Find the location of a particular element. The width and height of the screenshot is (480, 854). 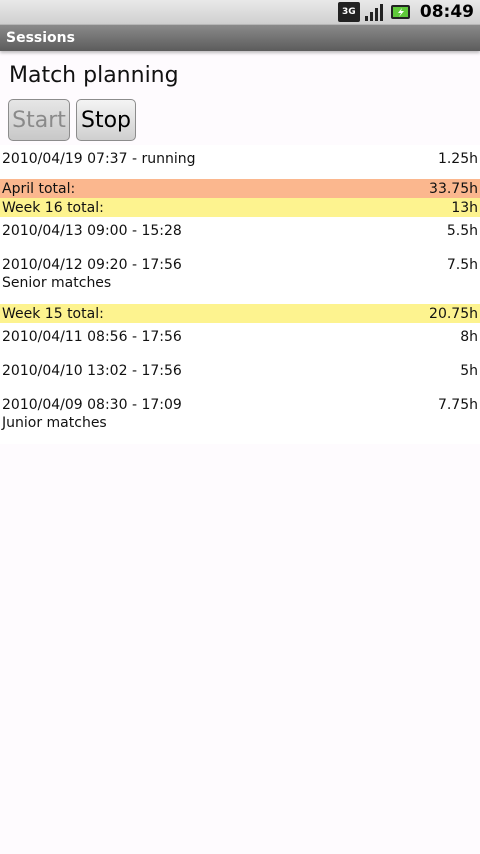

month-total-label: April total: is located at coordinates (39, 188).